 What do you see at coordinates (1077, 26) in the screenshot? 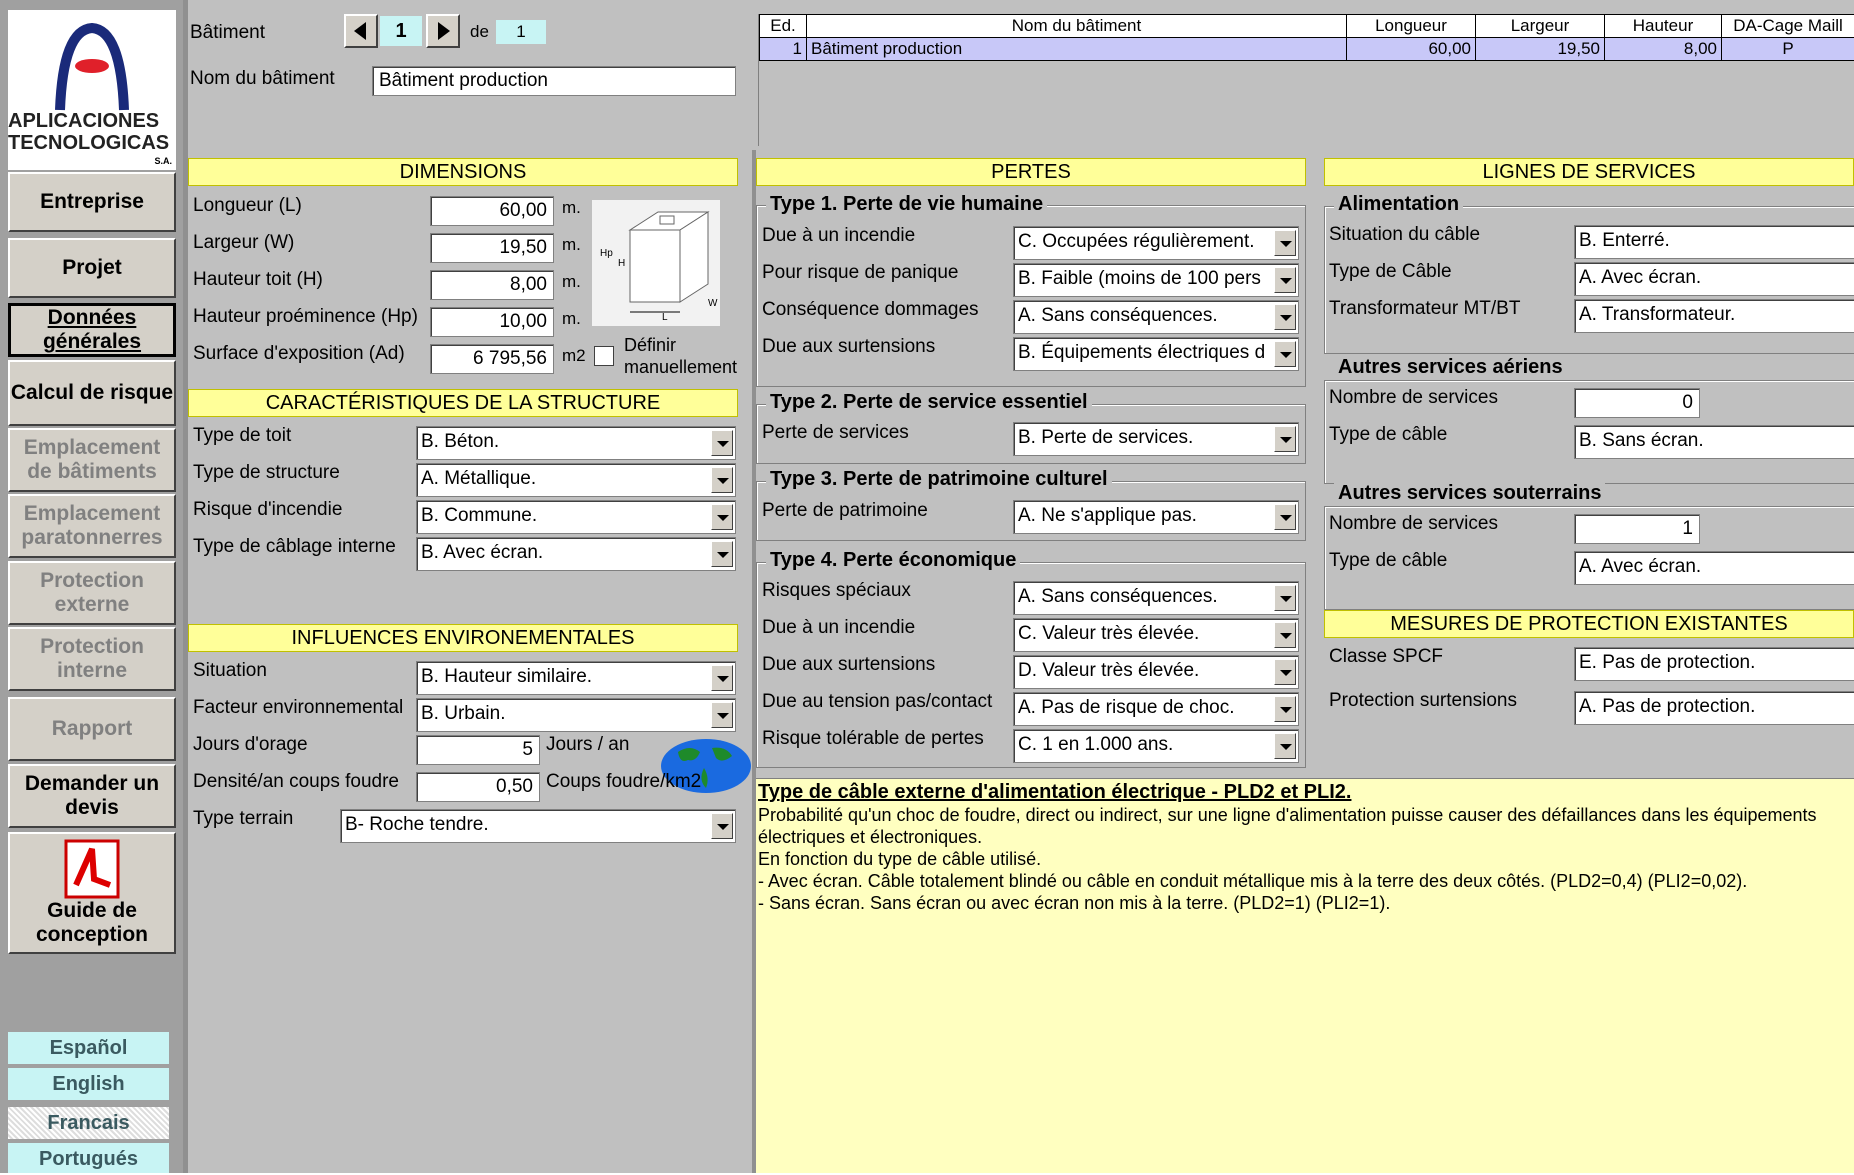
I see `col-nom: Nom du bâtiment` at bounding box center [1077, 26].